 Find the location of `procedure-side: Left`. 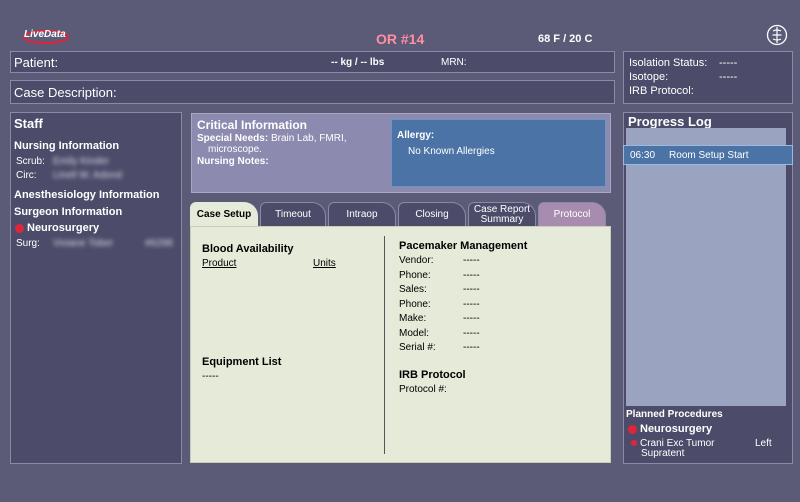

procedure-side: Left is located at coordinates (763, 443).